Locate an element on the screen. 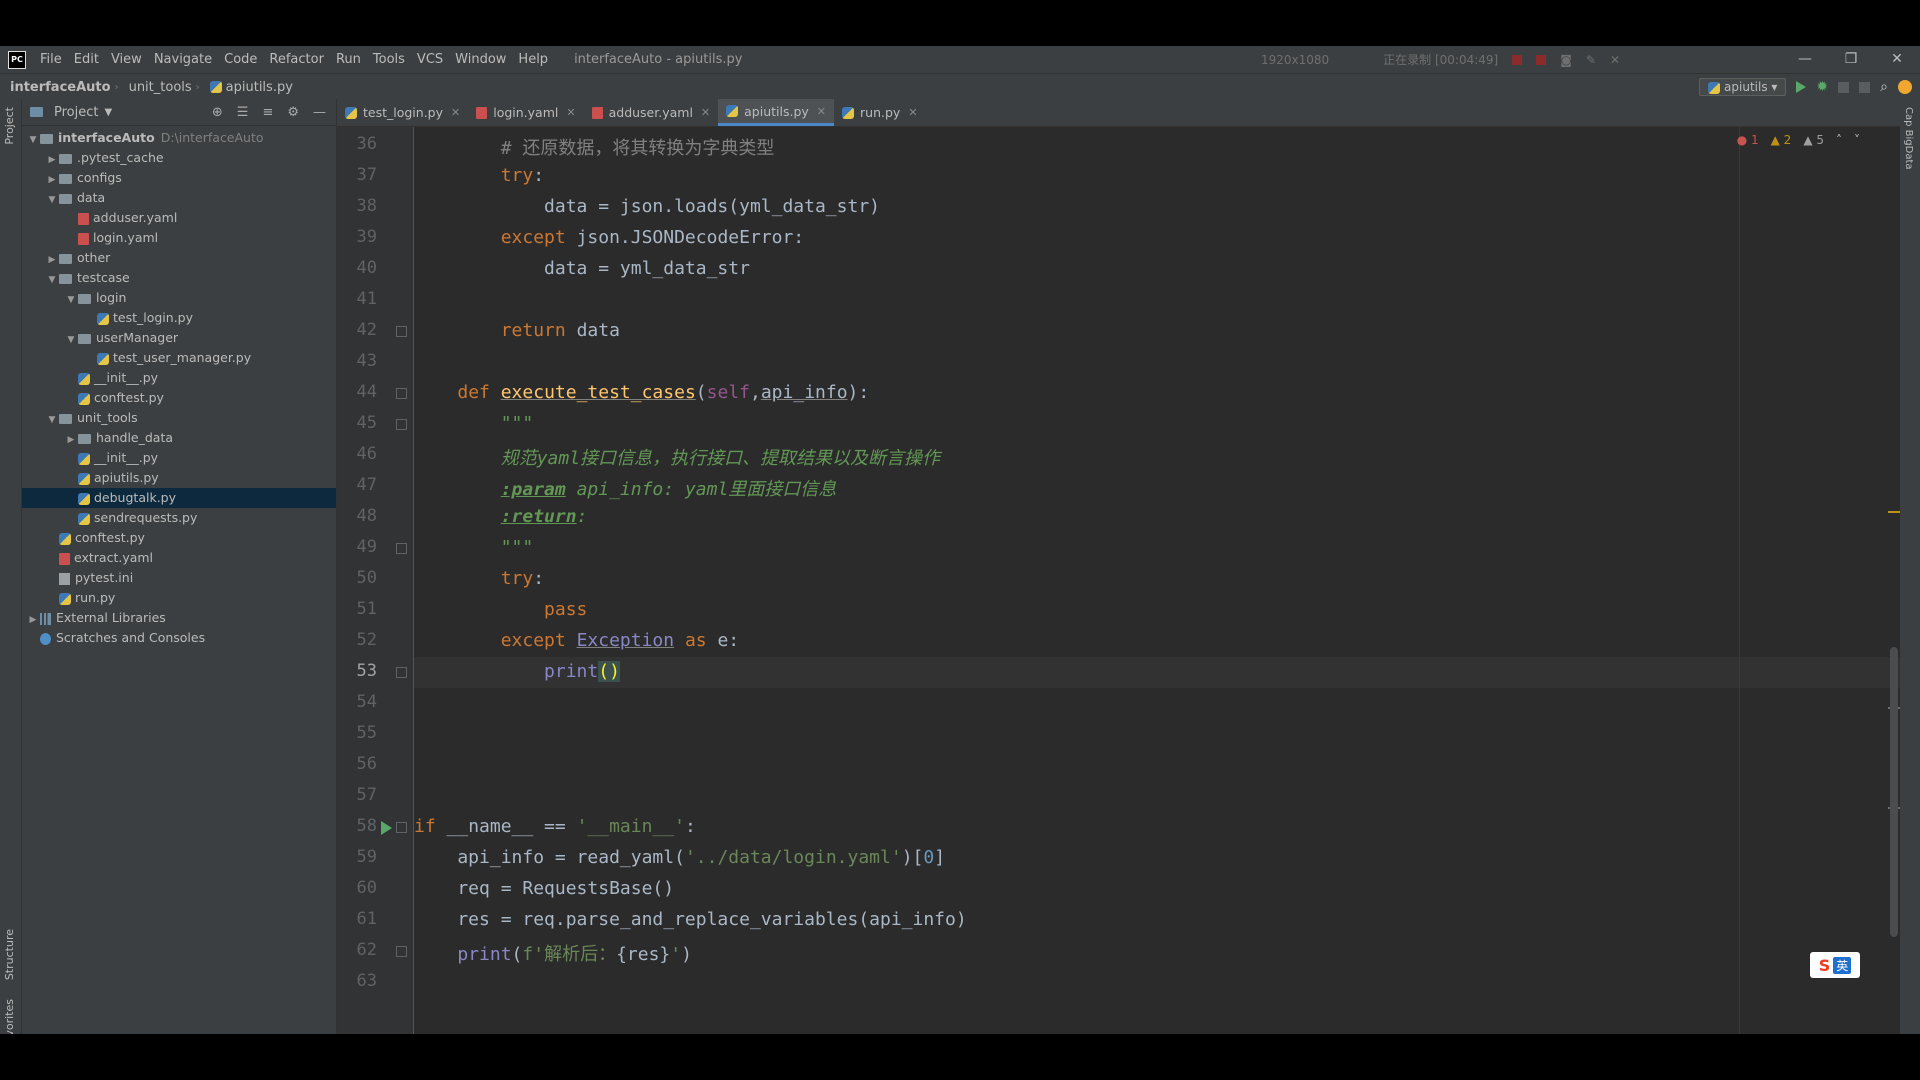  recorder-camera-icon: ◙ is located at coordinates (1566, 60).